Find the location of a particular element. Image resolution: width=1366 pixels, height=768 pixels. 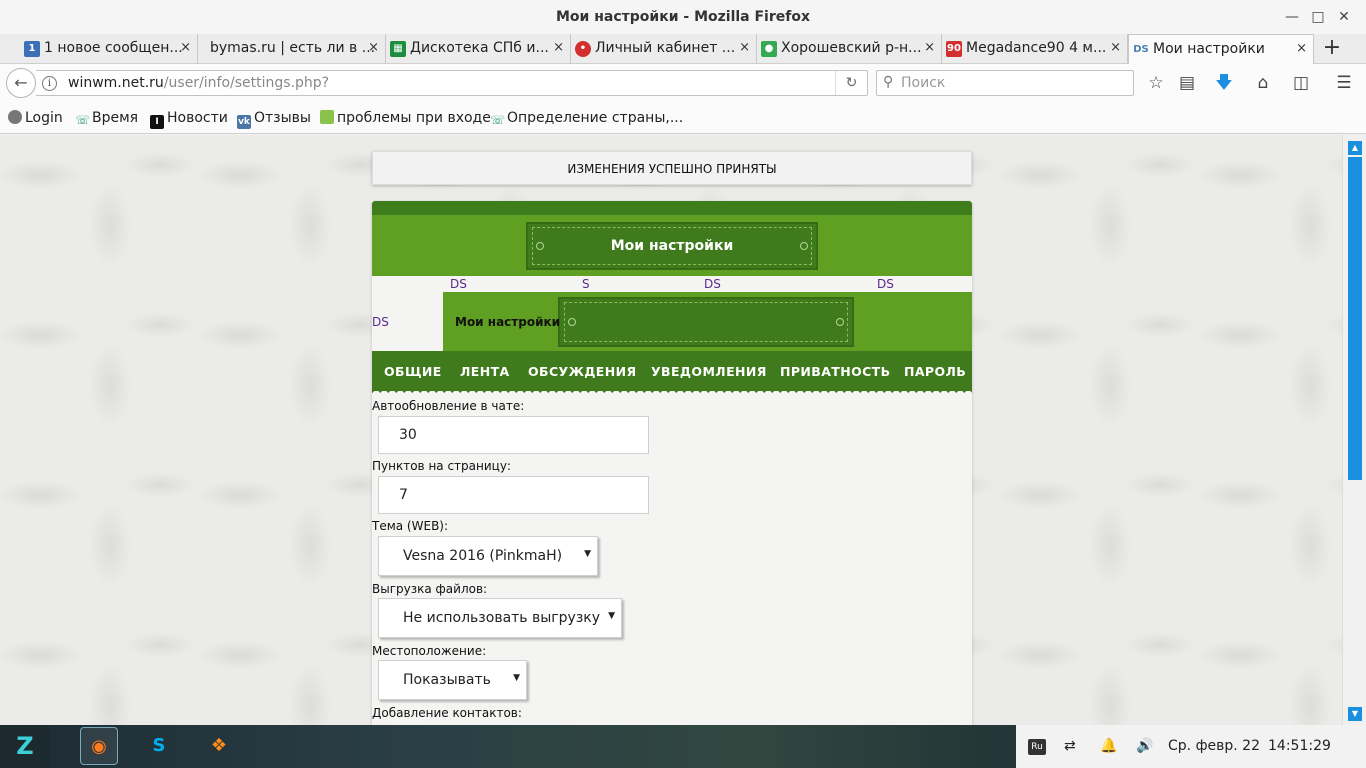

taskbar: Z ◉ S ❖ Ru ⇄ 🔔 🔊 Ср. февр. 22 14:51:29 is located at coordinates (683, 746).